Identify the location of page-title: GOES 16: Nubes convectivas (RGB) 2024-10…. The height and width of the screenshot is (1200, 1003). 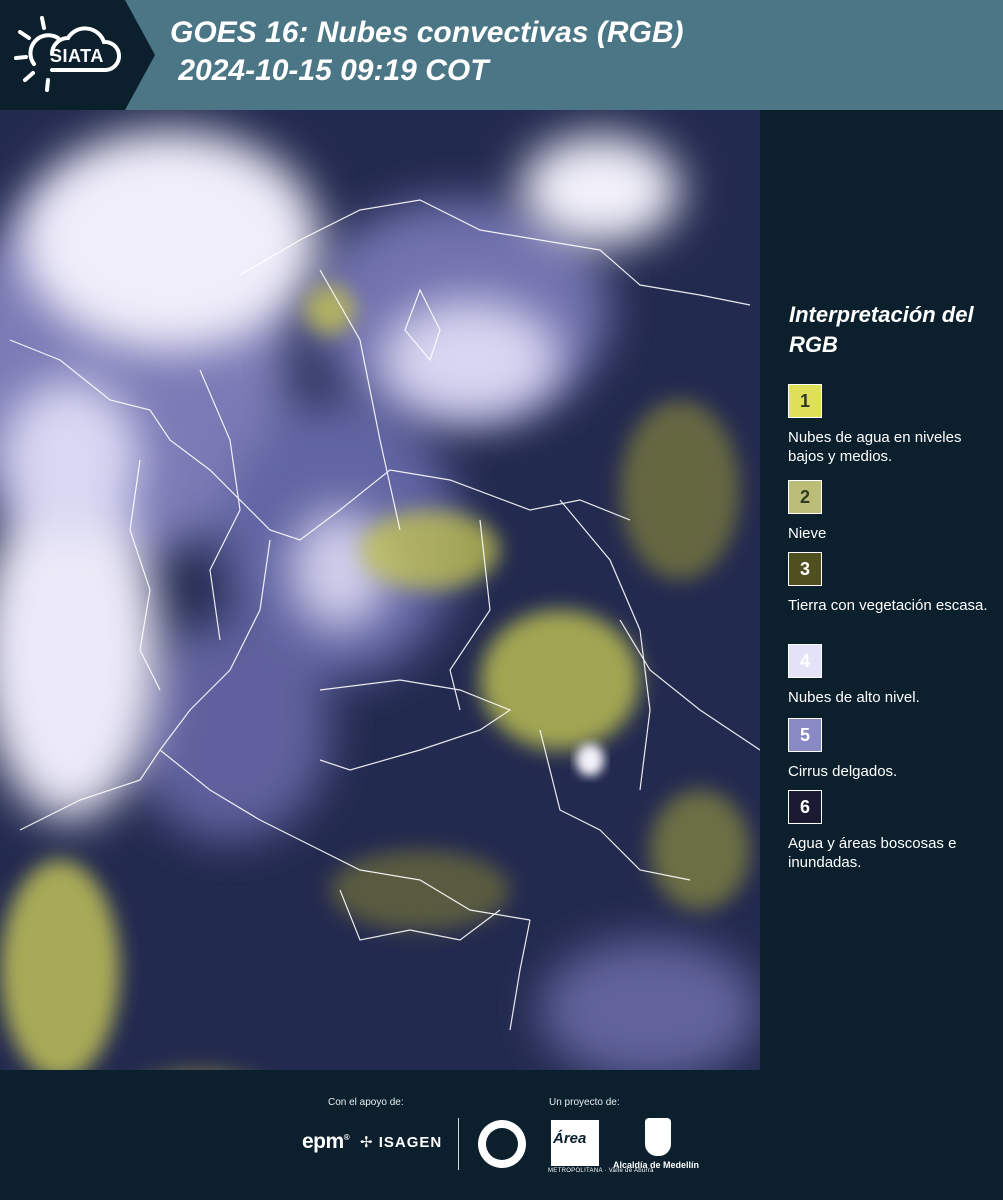
(427, 51).